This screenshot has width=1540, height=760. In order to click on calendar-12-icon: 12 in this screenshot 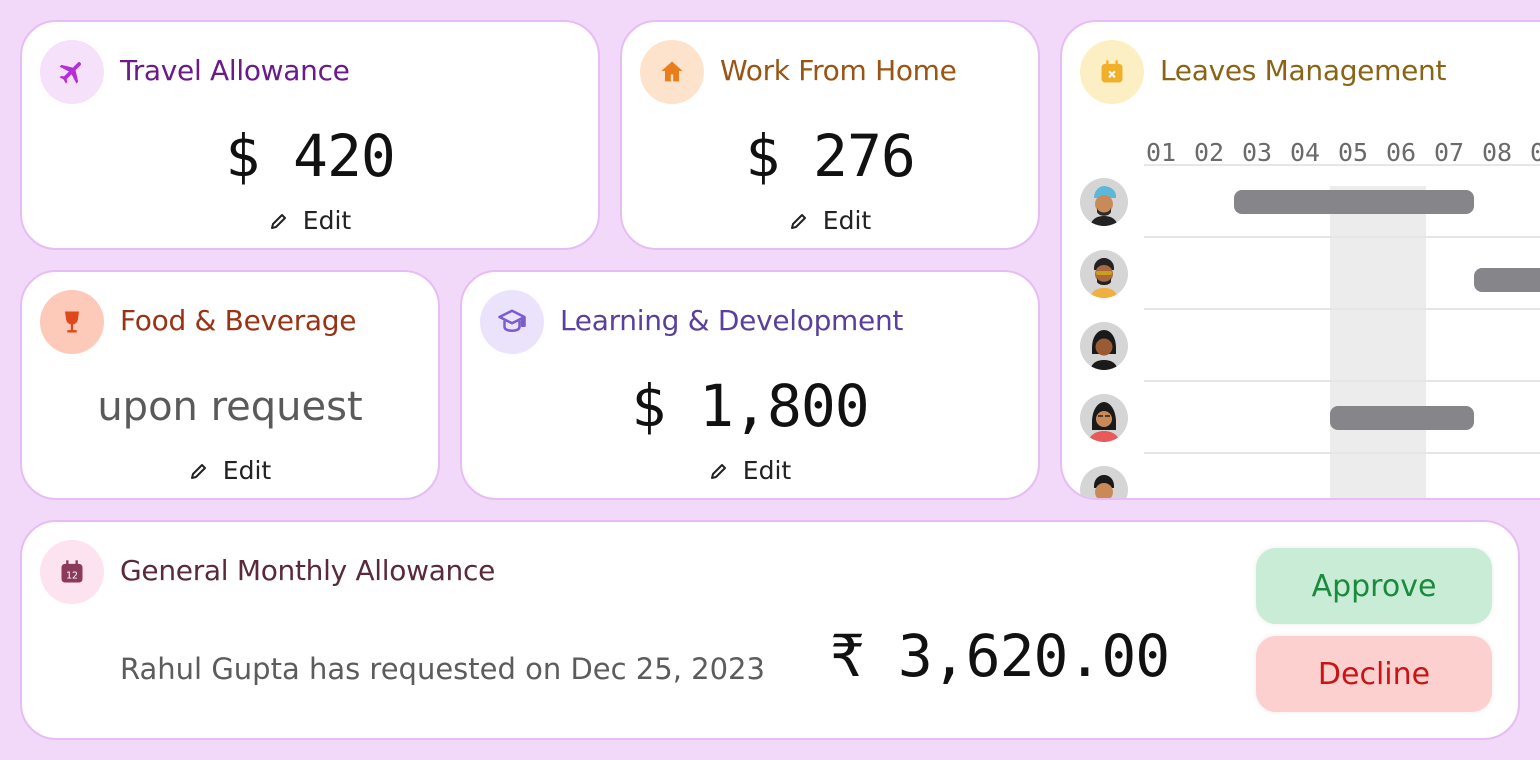, I will do `click(72, 572)`.